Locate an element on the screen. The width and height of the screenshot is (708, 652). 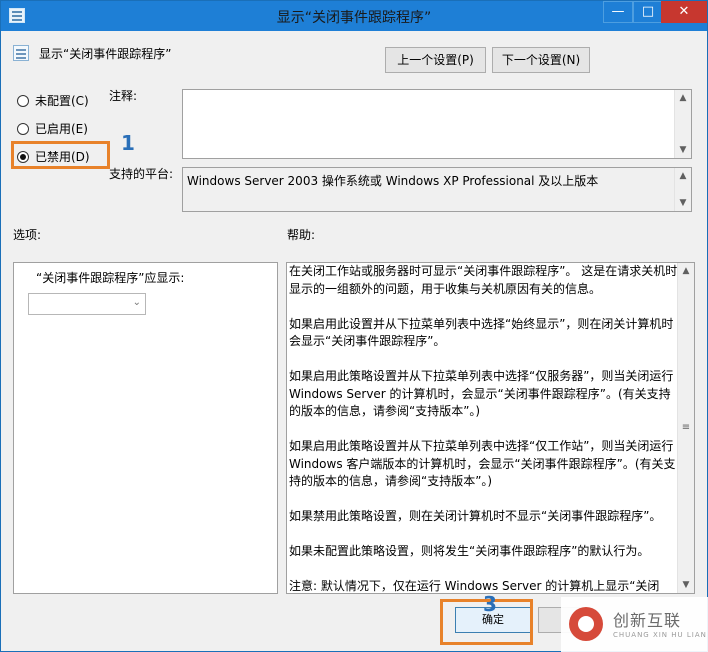
help-section-label: 帮助: is located at coordinates (301, 235).